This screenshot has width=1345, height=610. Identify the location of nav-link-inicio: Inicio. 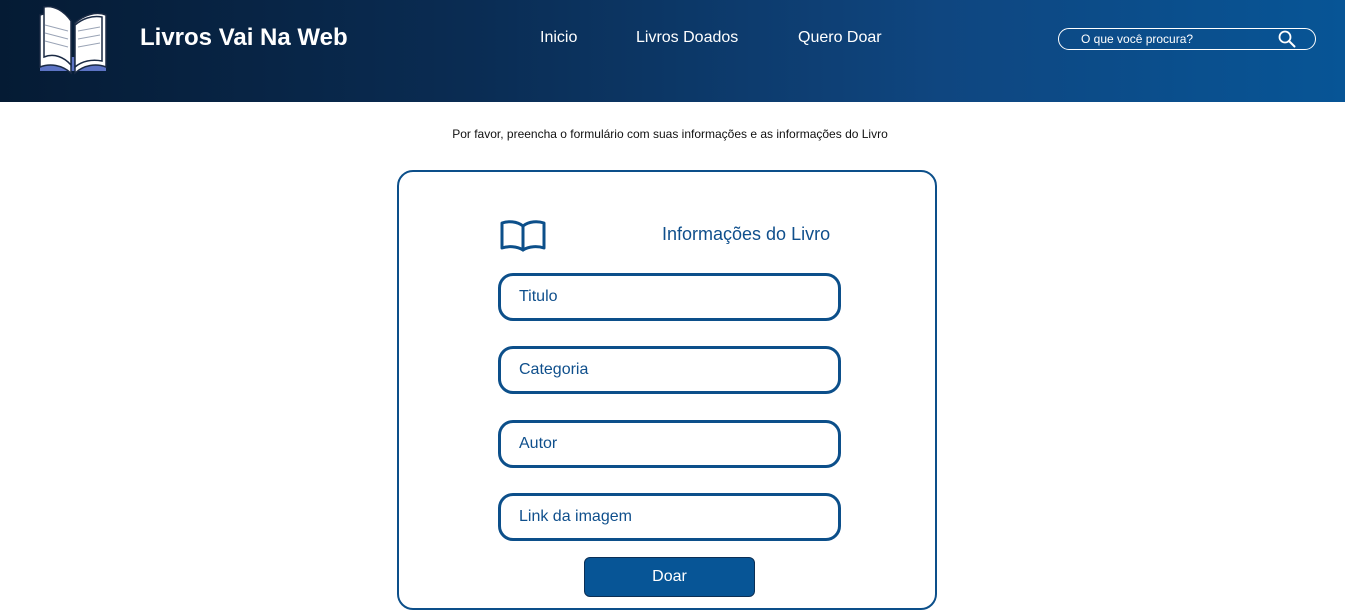
(558, 38).